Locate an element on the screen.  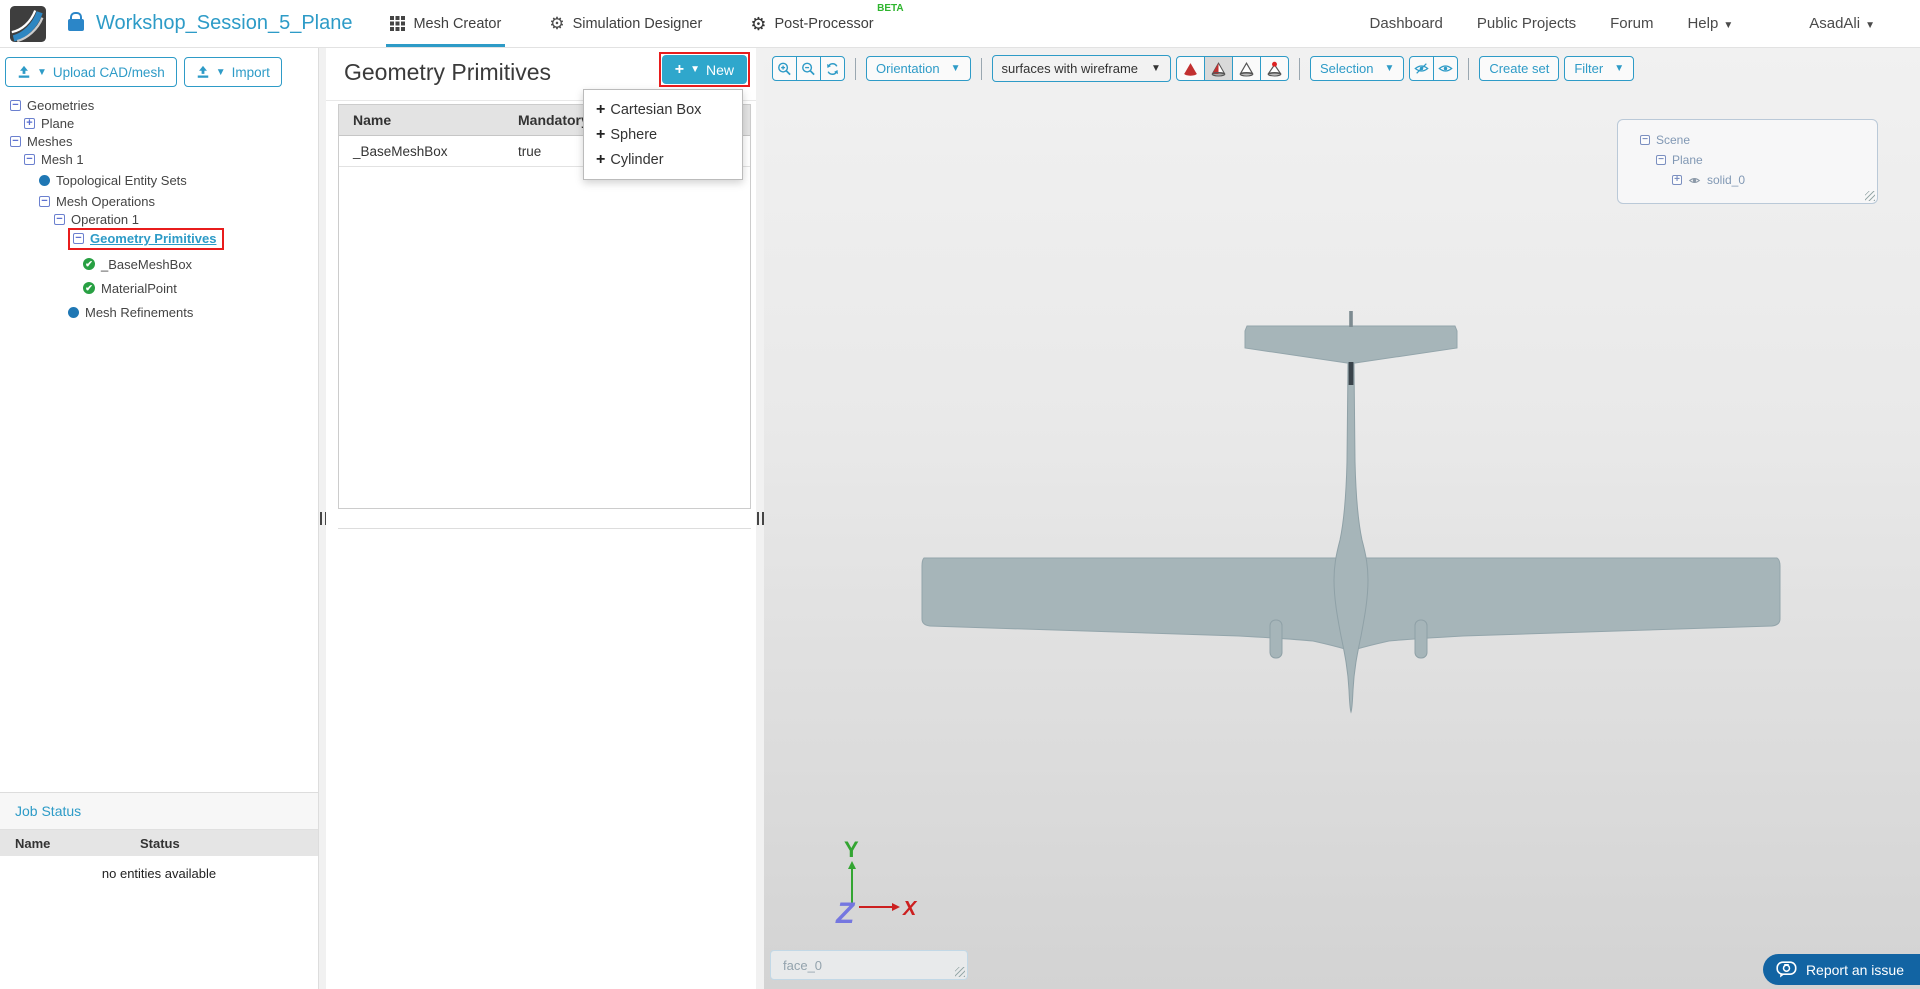
upload-icon is located at coordinates (202, 71).